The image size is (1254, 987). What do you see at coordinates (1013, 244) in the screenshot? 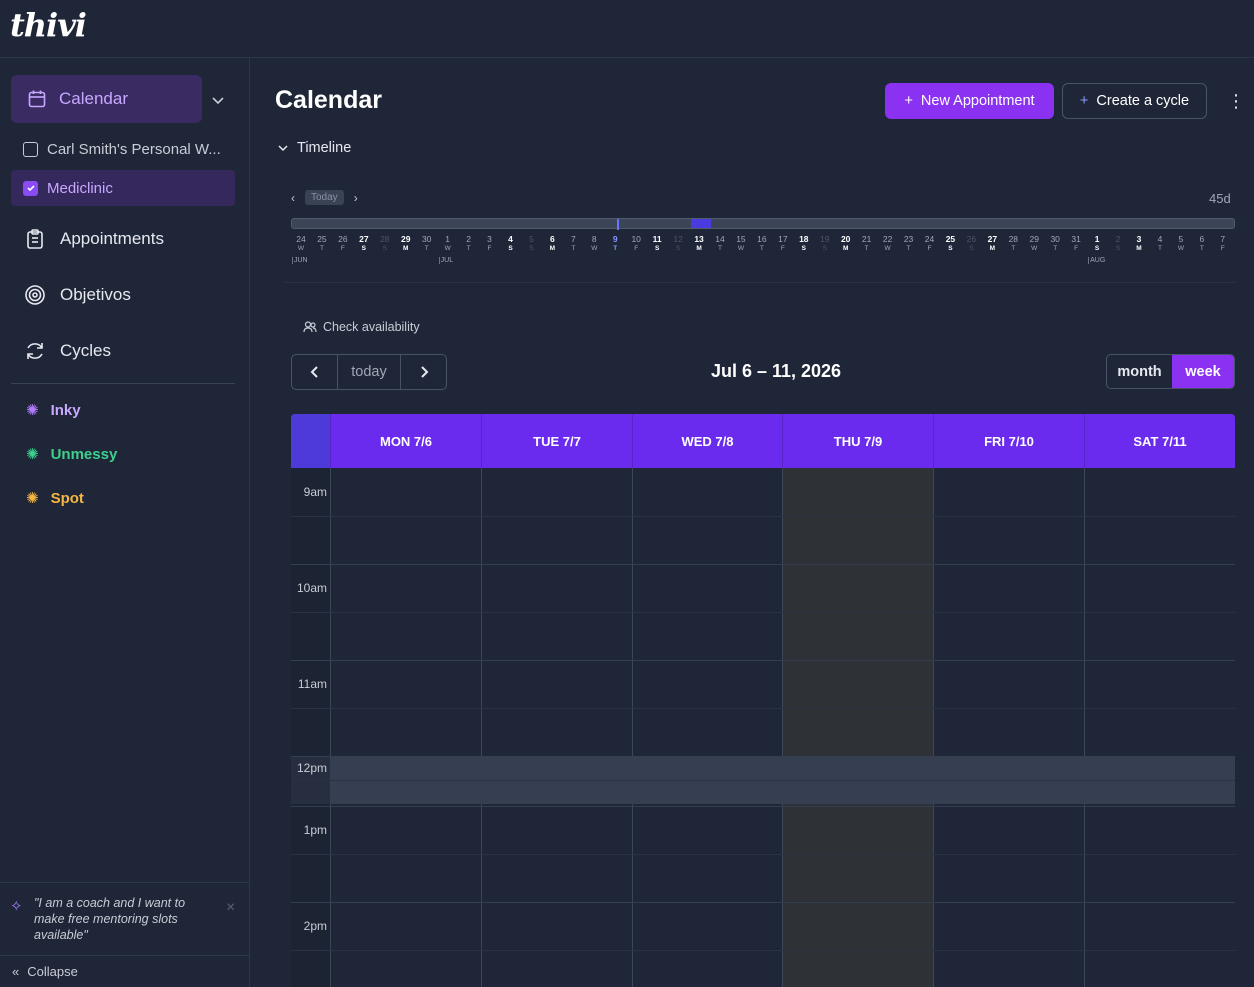
I see `timeline-day: 28 T` at bounding box center [1013, 244].